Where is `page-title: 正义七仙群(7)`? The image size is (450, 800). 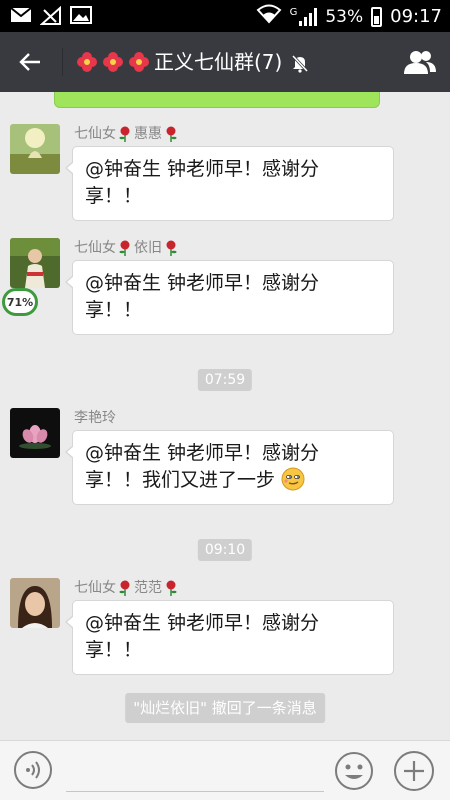 page-title: 正义七仙群(7) is located at coordinates (193, 62).